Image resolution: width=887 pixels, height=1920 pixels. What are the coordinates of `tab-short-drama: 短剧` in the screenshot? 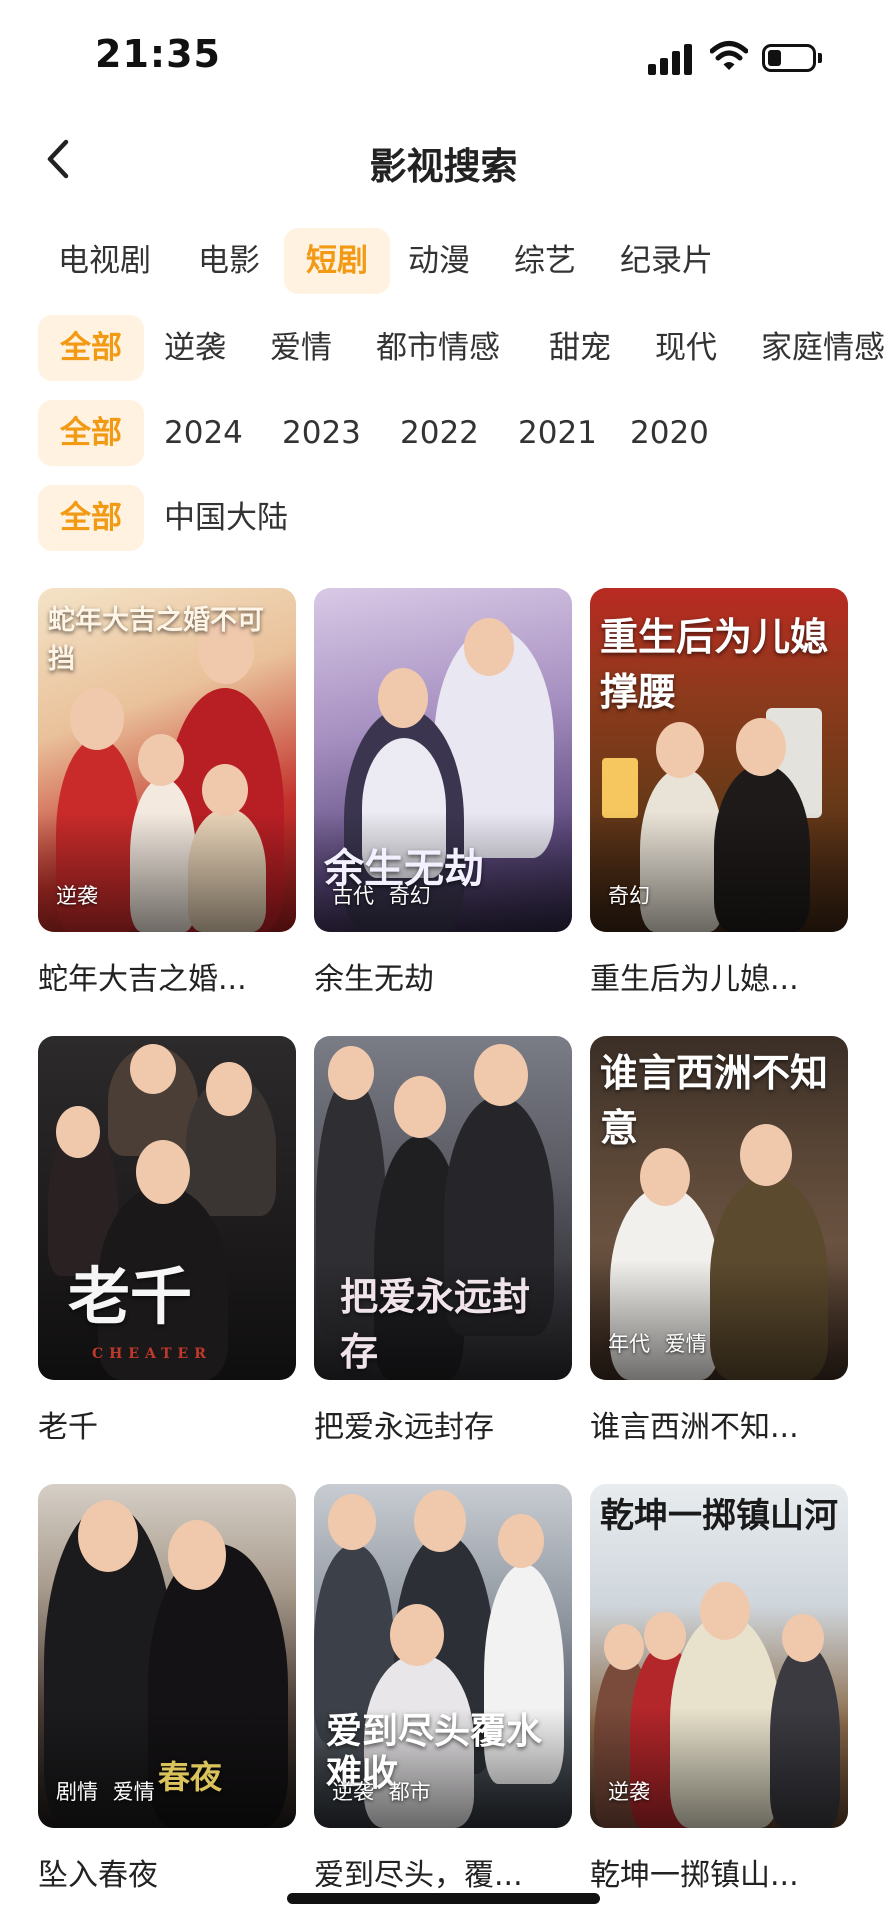 It's located at (337, 261).